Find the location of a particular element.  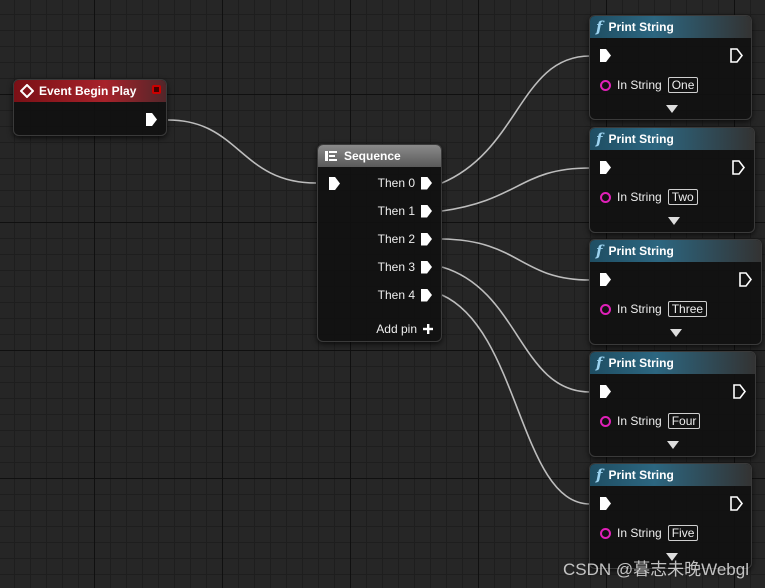

add-pin-icon is located at coordinates (428, 329).